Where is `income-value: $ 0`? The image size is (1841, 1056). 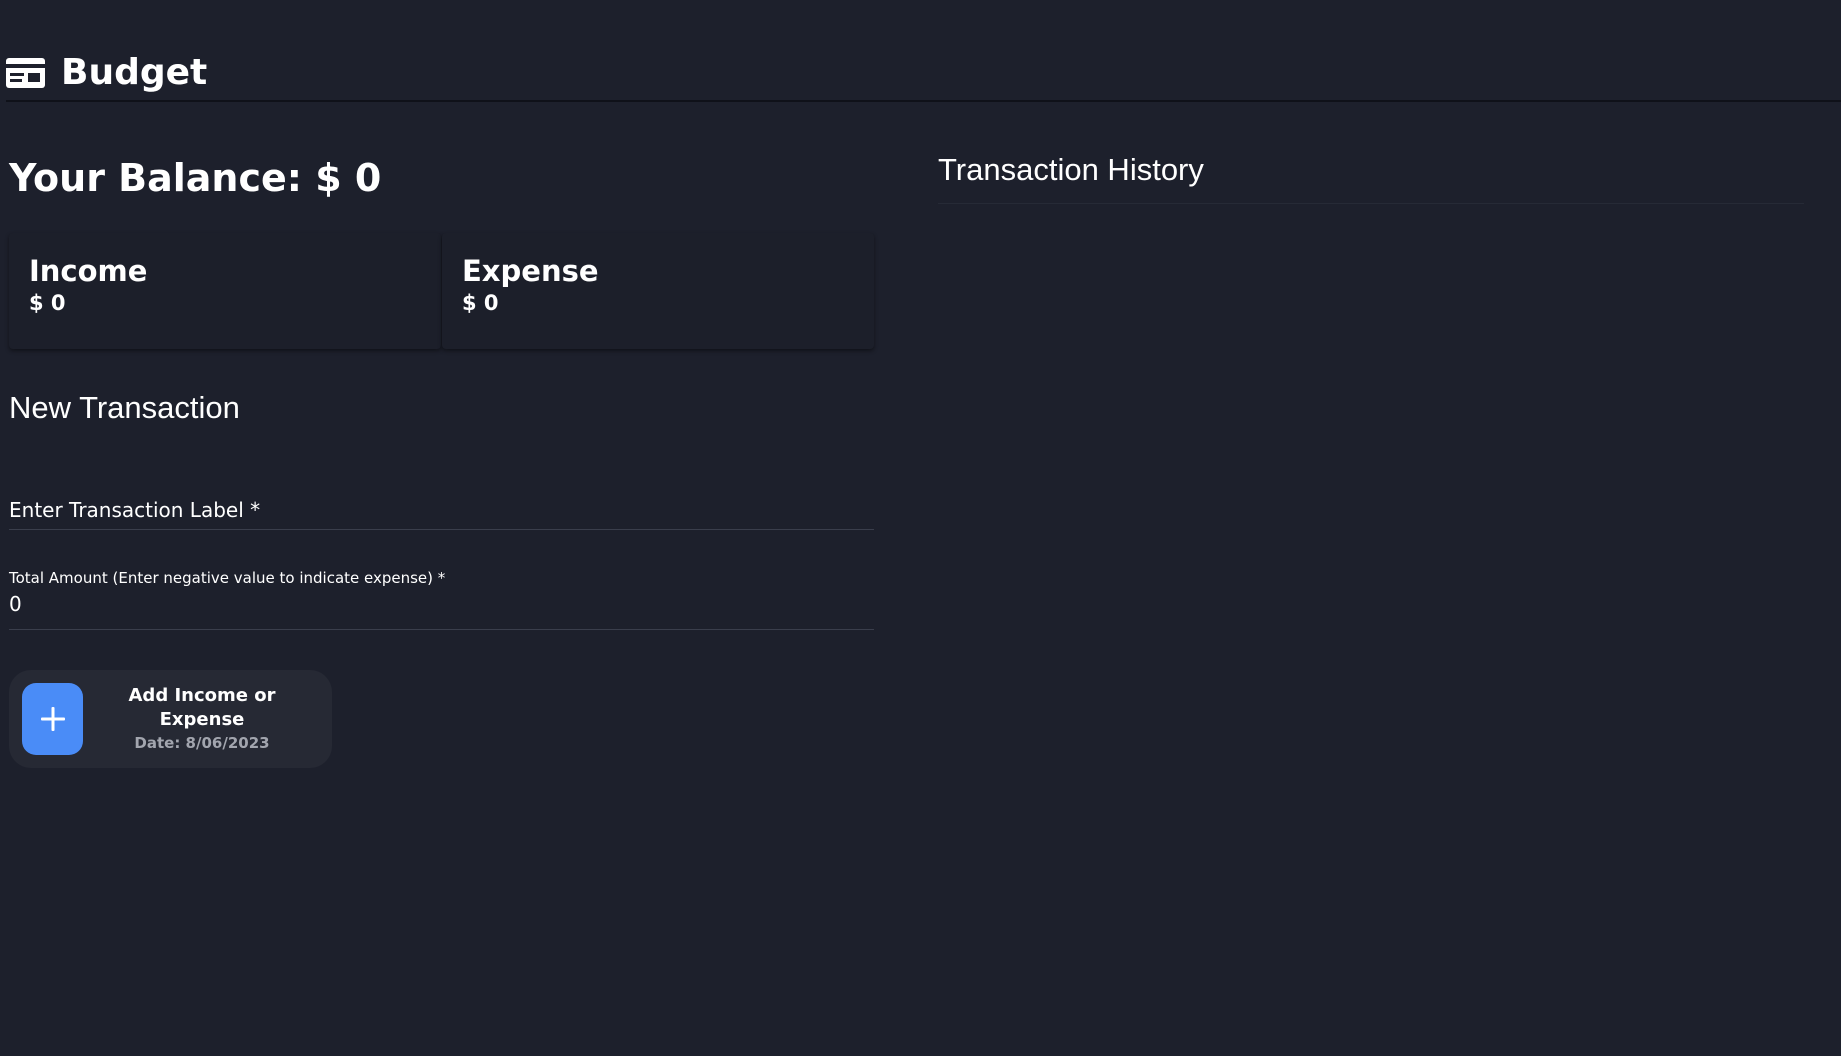 income-value: $ 0 is located at coordinates (47, 303).